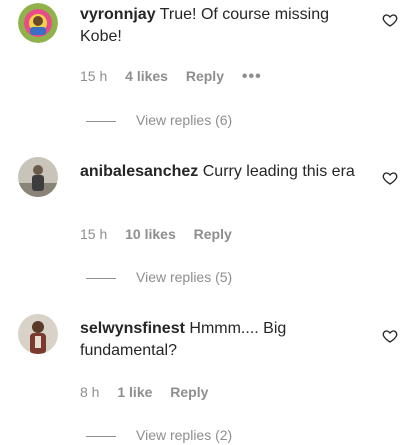 The height and width of the screenshot is (445, 411). What do you see at coordinates (139, 171) in the screenshot?
I see `comment-username: anibalesanchez` at bounding box center [139, 171].